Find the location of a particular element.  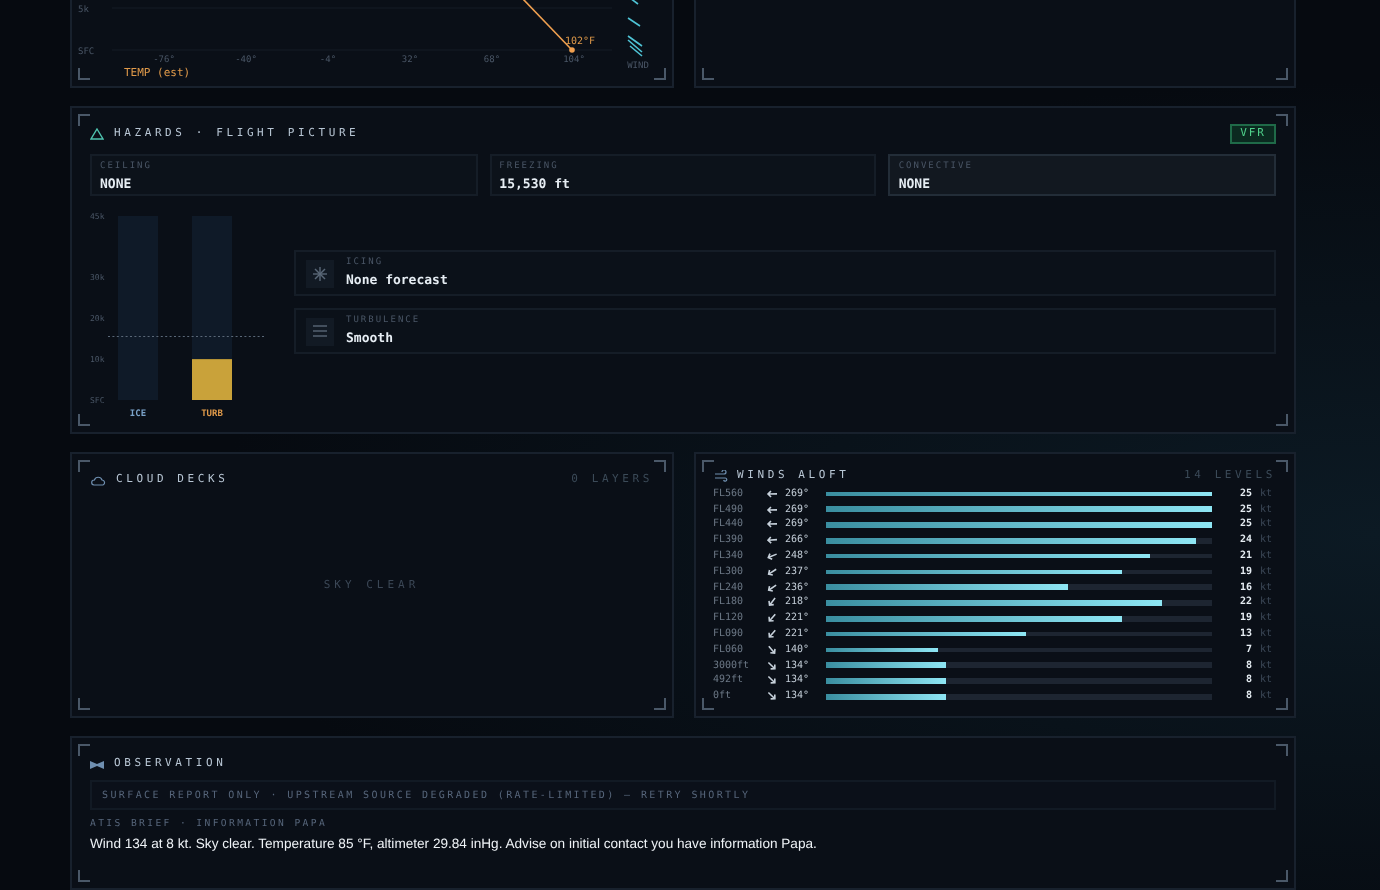

lines-icon is located at coordinates (320, 331).